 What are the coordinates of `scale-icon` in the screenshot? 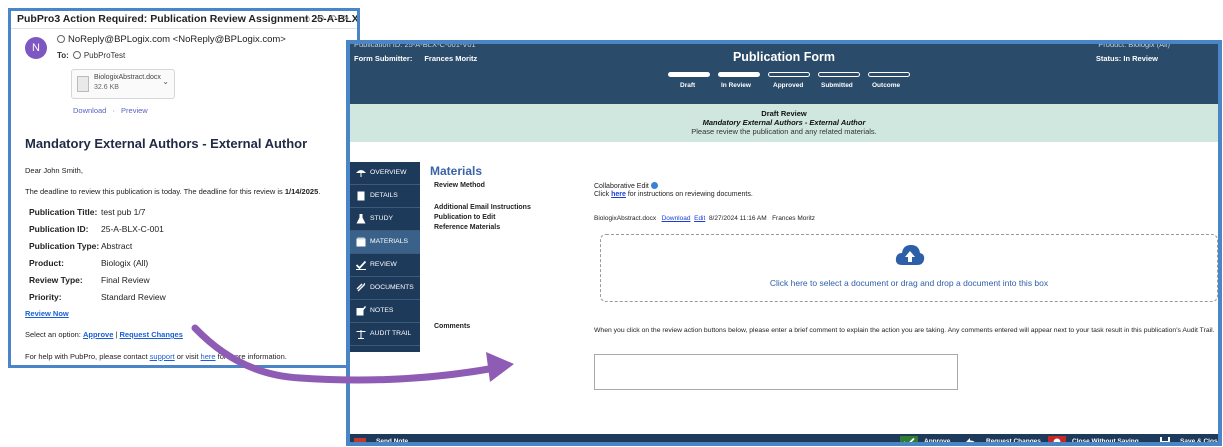 It's located at (361, 334).